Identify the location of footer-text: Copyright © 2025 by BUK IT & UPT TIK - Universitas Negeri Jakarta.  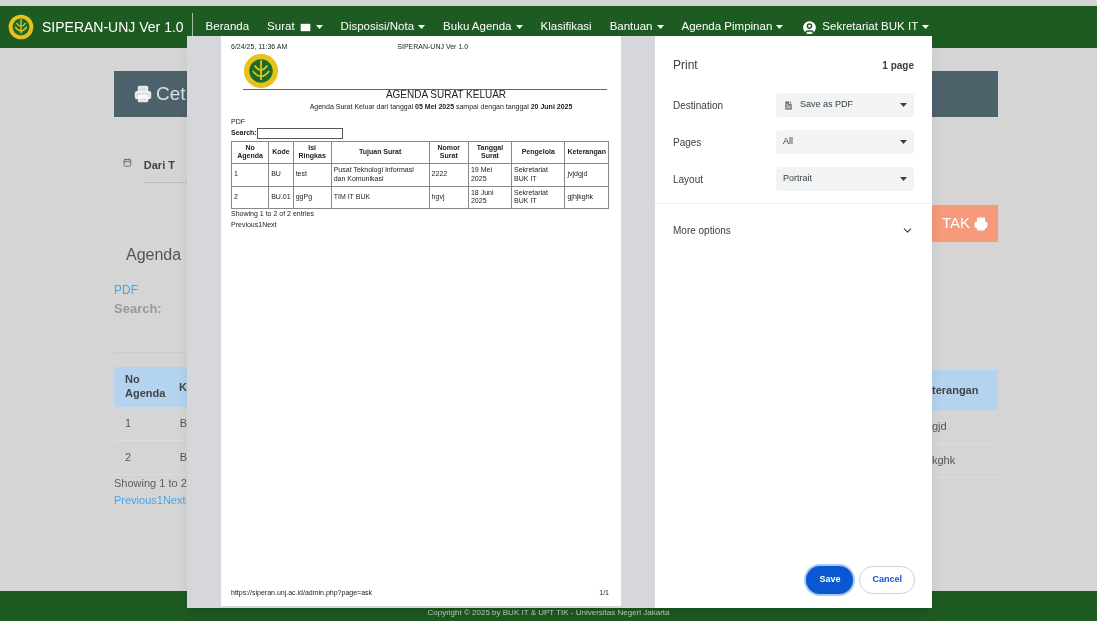
(548, 613).